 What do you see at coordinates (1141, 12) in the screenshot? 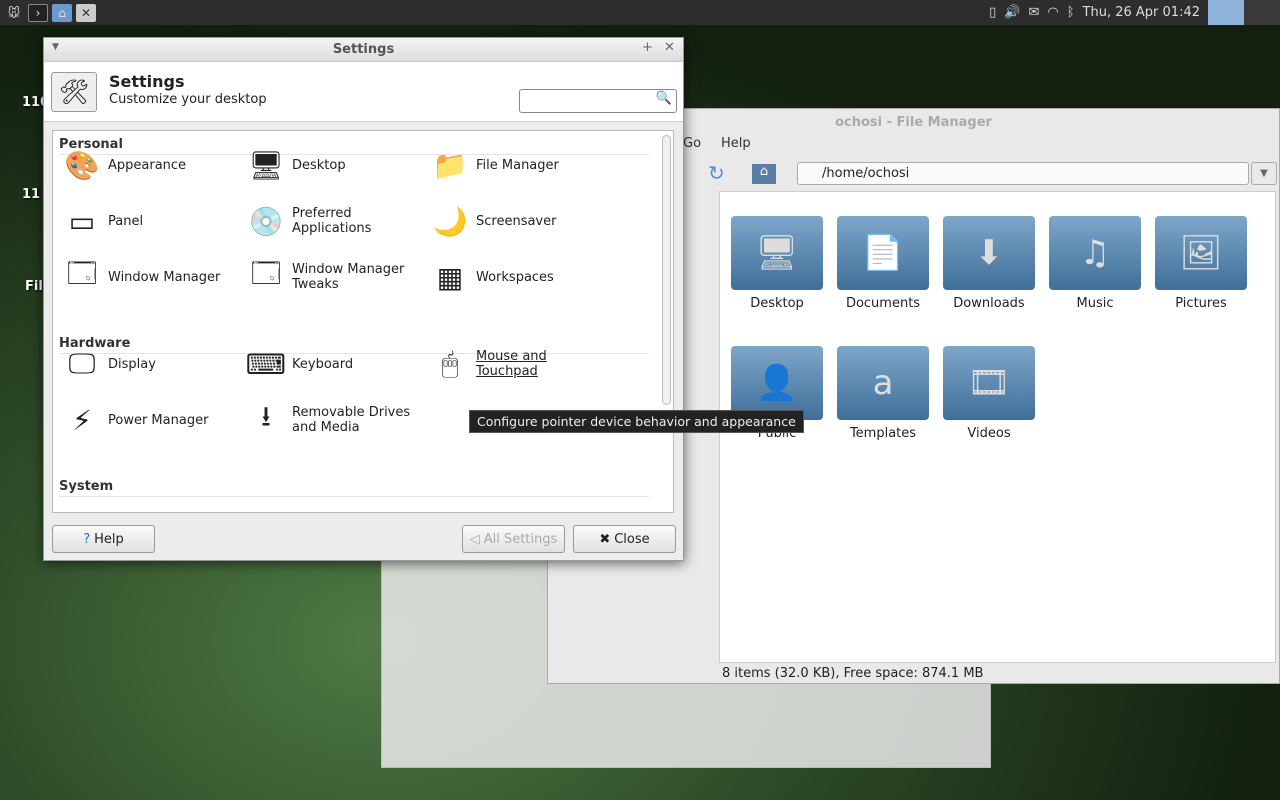
I see `clock: Thu, 26 Apr 01:42` at bounding box center [1141, 12].